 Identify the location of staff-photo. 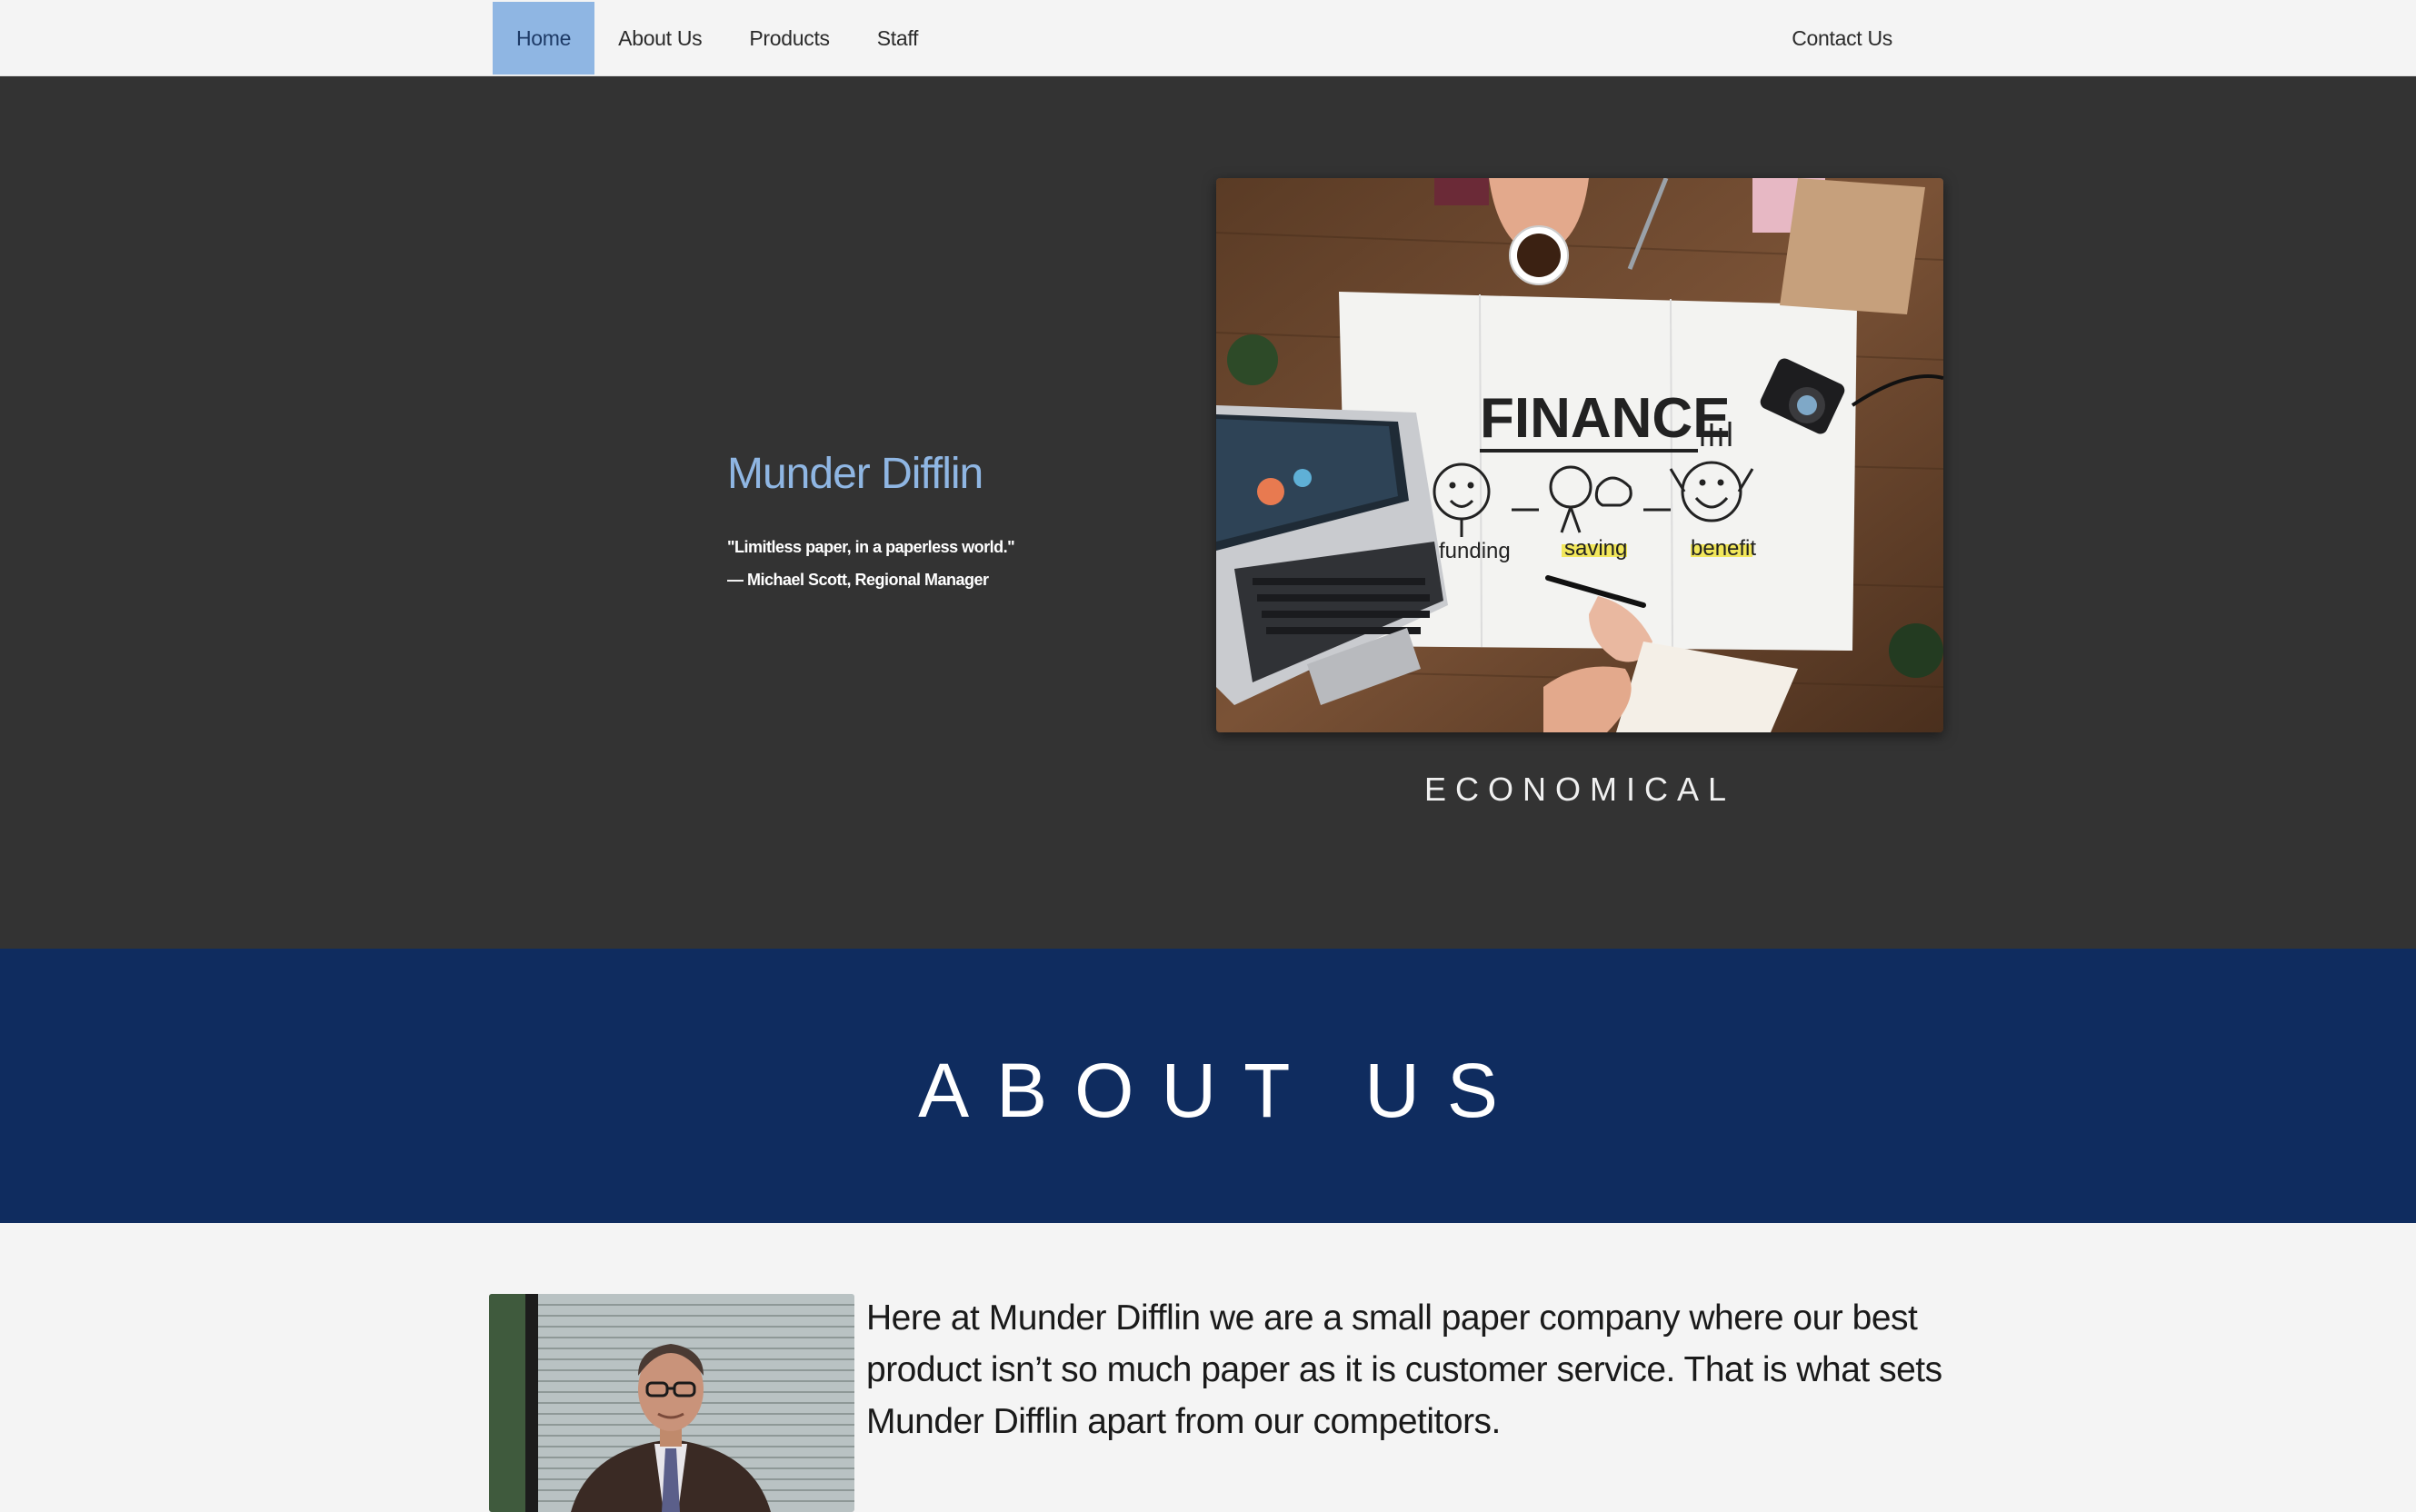
(672, 1403).